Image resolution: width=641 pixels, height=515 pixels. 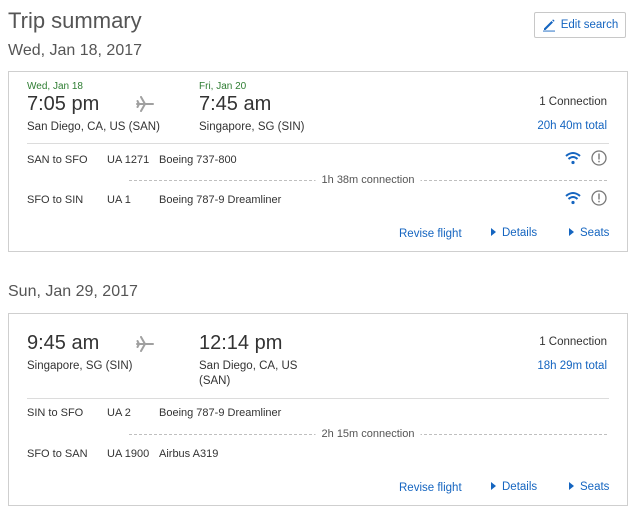 What do you see at coordinates (128, 160) in the screenshot?
I see `segment-flight: UA 1271` at bounding box center [128, 160].